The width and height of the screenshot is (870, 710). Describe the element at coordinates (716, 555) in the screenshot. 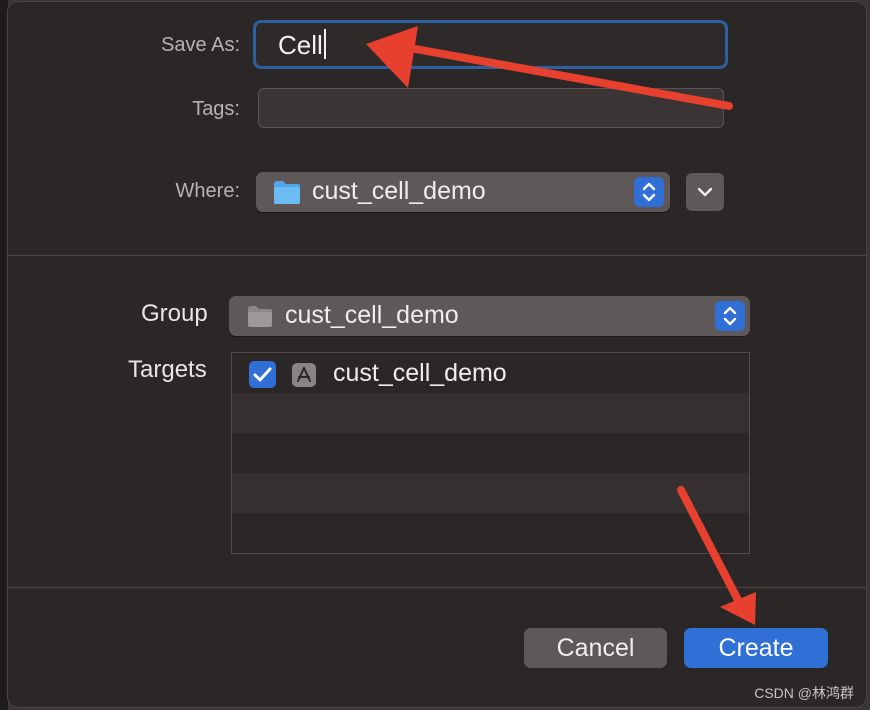

I see `arrow-to-create` at that location.